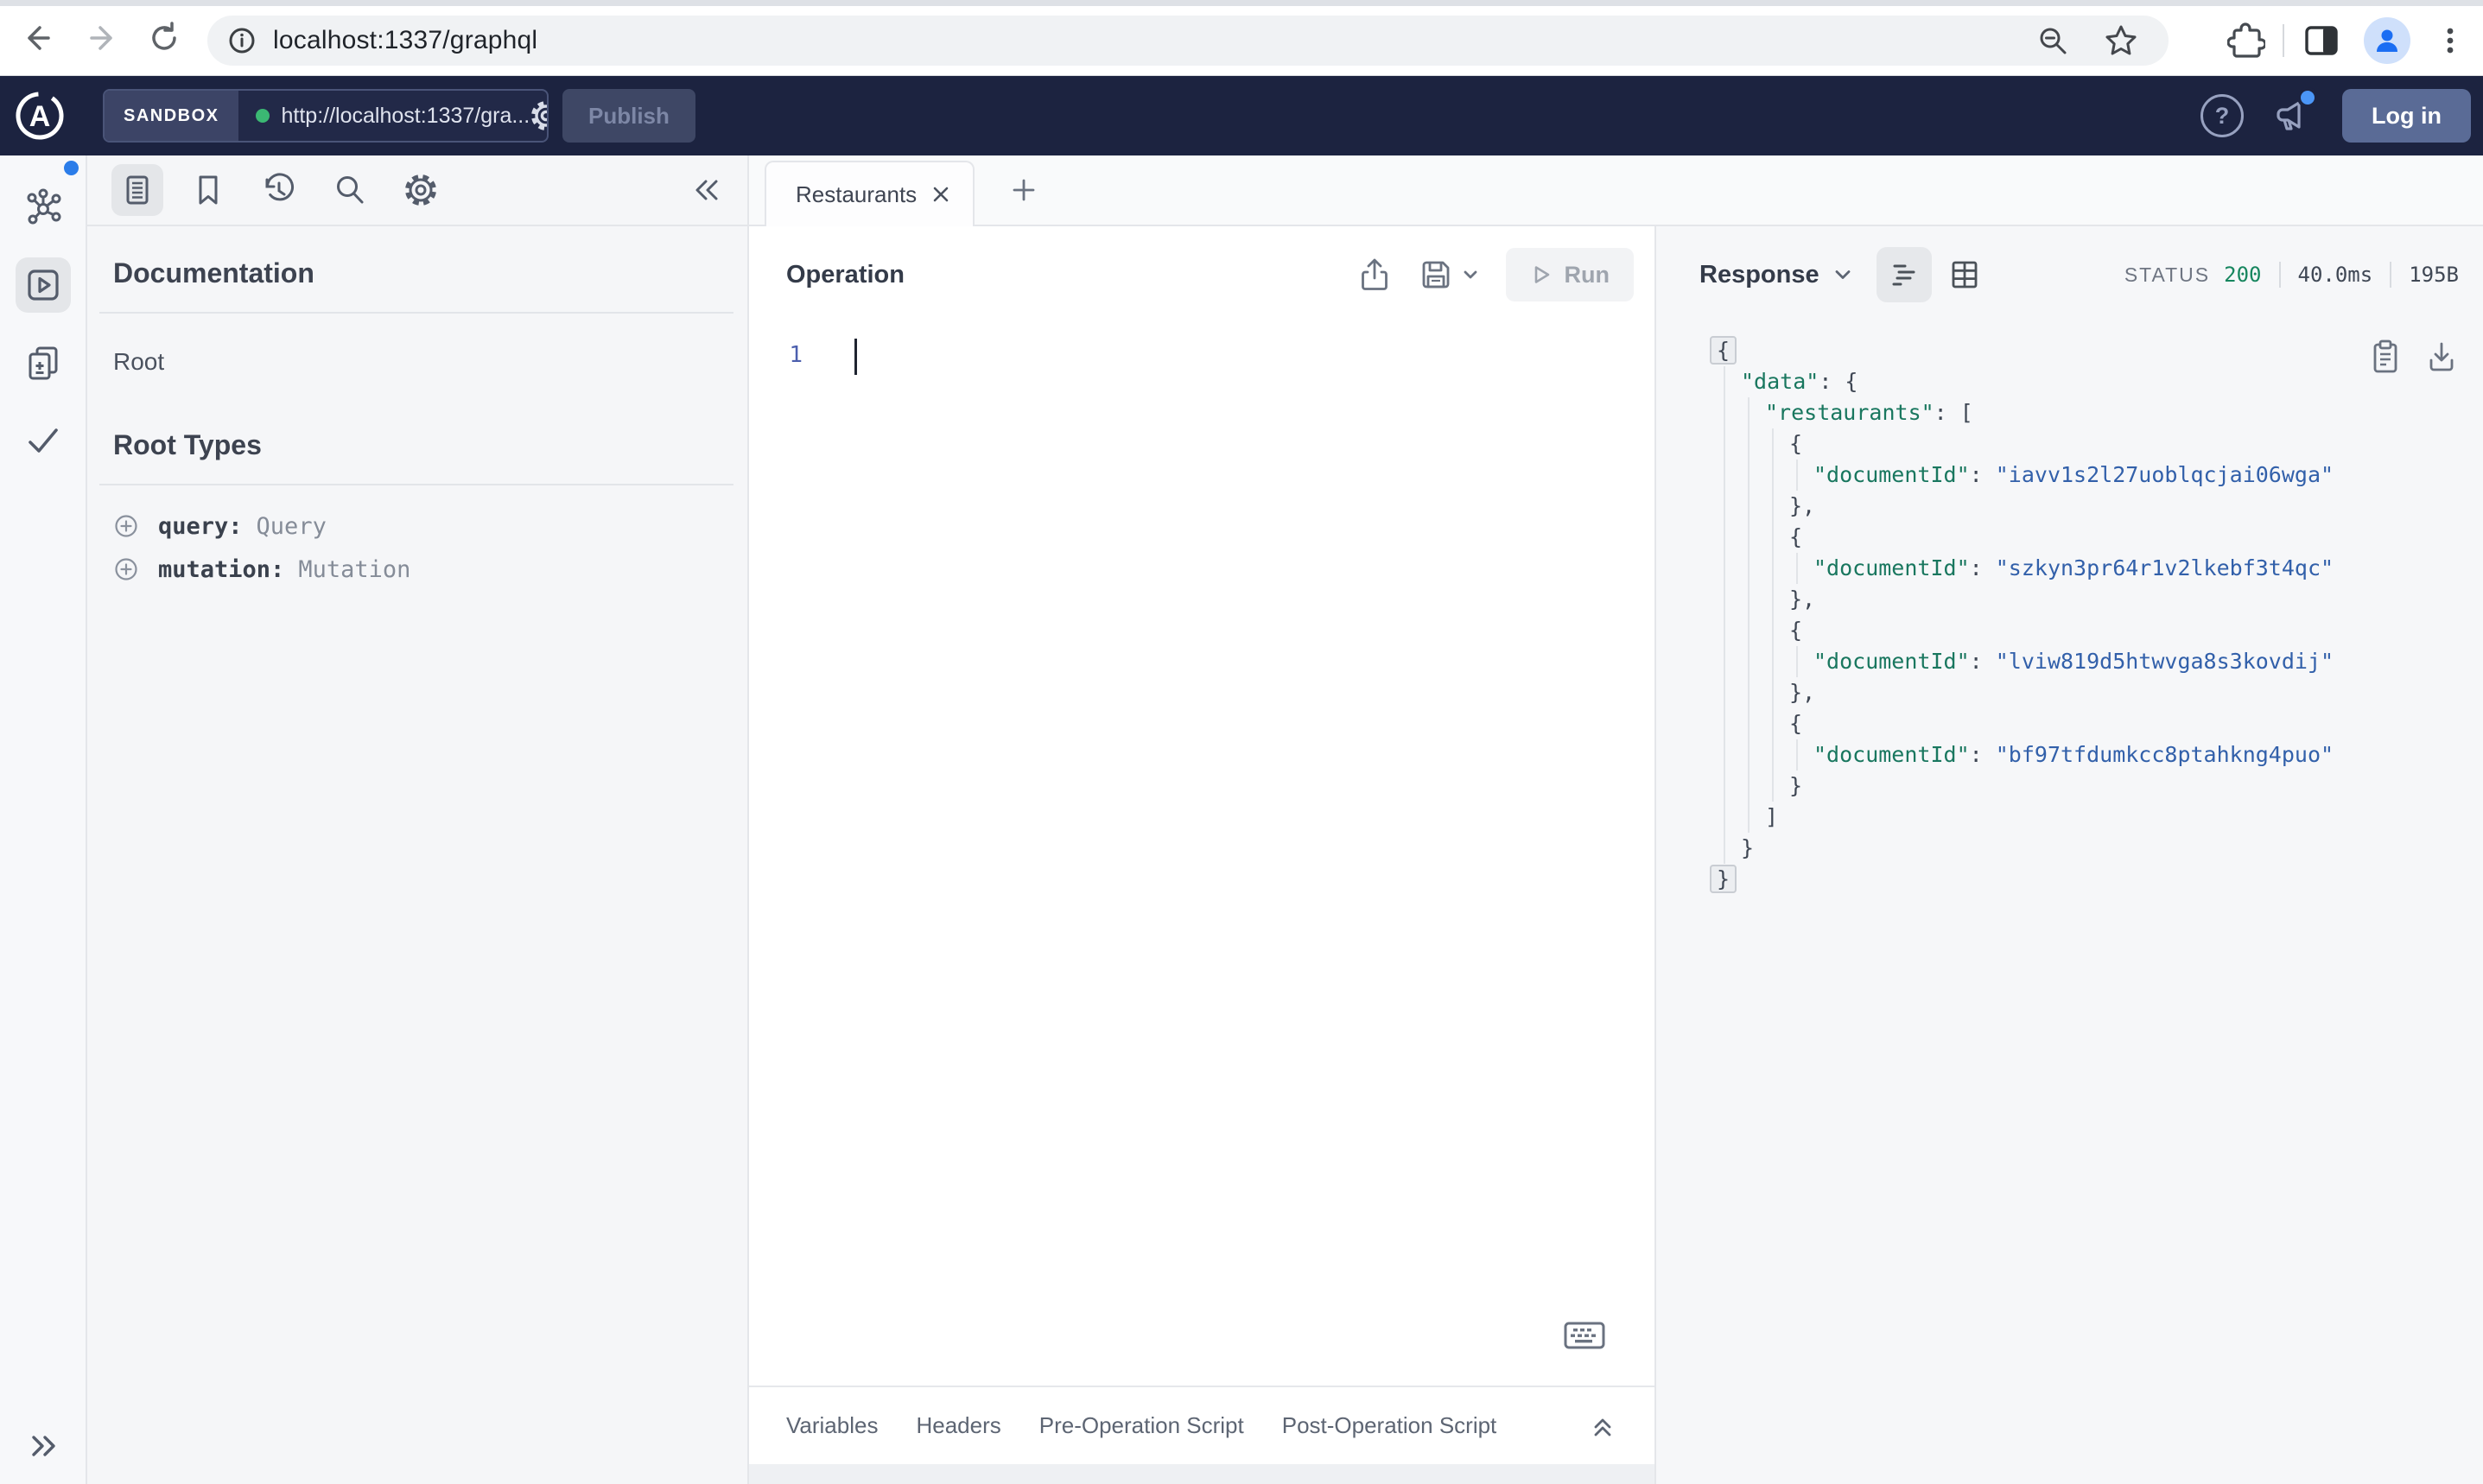 This screenshot has height=1484, width=2483. What do you see at coordinates (2100, 568) in the screenshot?
I see `json-line: "documentId": "szkyn3pr64r1v2lkebf3t4qc"` at bounding box center [2100, 568].